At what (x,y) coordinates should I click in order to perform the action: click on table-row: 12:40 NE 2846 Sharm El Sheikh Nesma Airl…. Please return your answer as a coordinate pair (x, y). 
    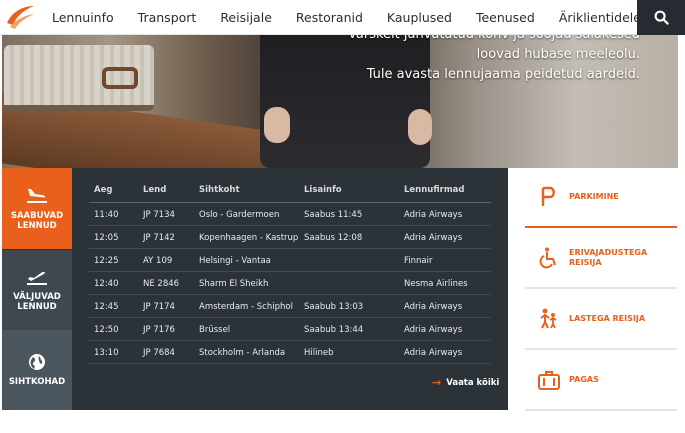
    Looking at the image, I should click on (290, 283).